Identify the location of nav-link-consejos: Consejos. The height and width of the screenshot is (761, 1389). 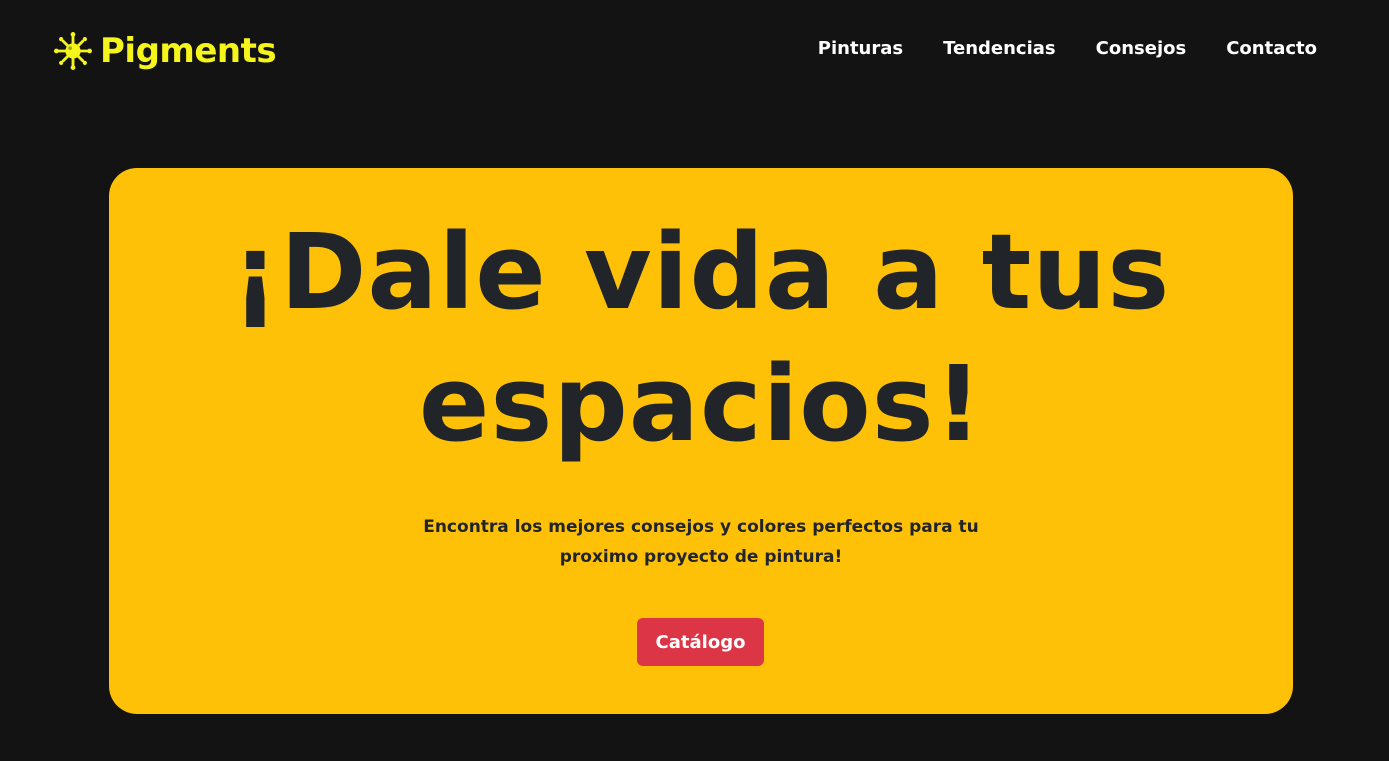
(1141, 48).